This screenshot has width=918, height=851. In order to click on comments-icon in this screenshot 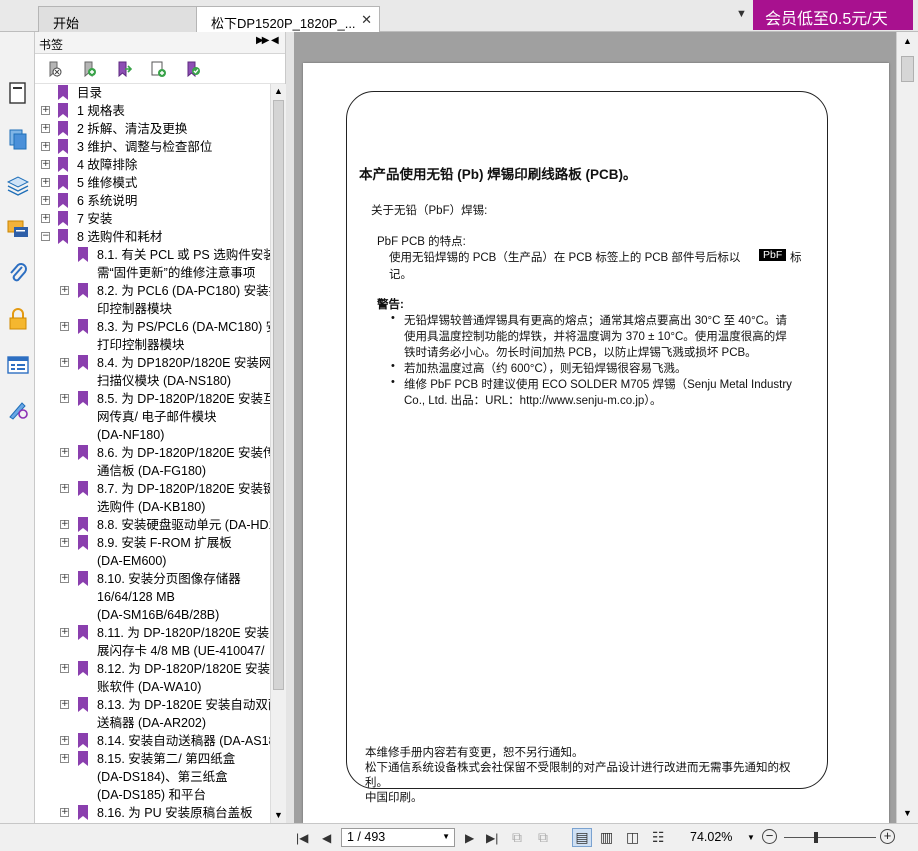, I will do `click(18, 229)`.